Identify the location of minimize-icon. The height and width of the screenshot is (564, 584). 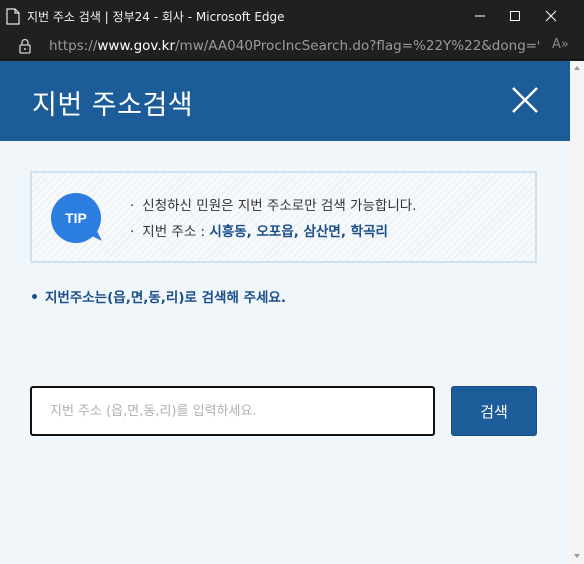
(480, 16).